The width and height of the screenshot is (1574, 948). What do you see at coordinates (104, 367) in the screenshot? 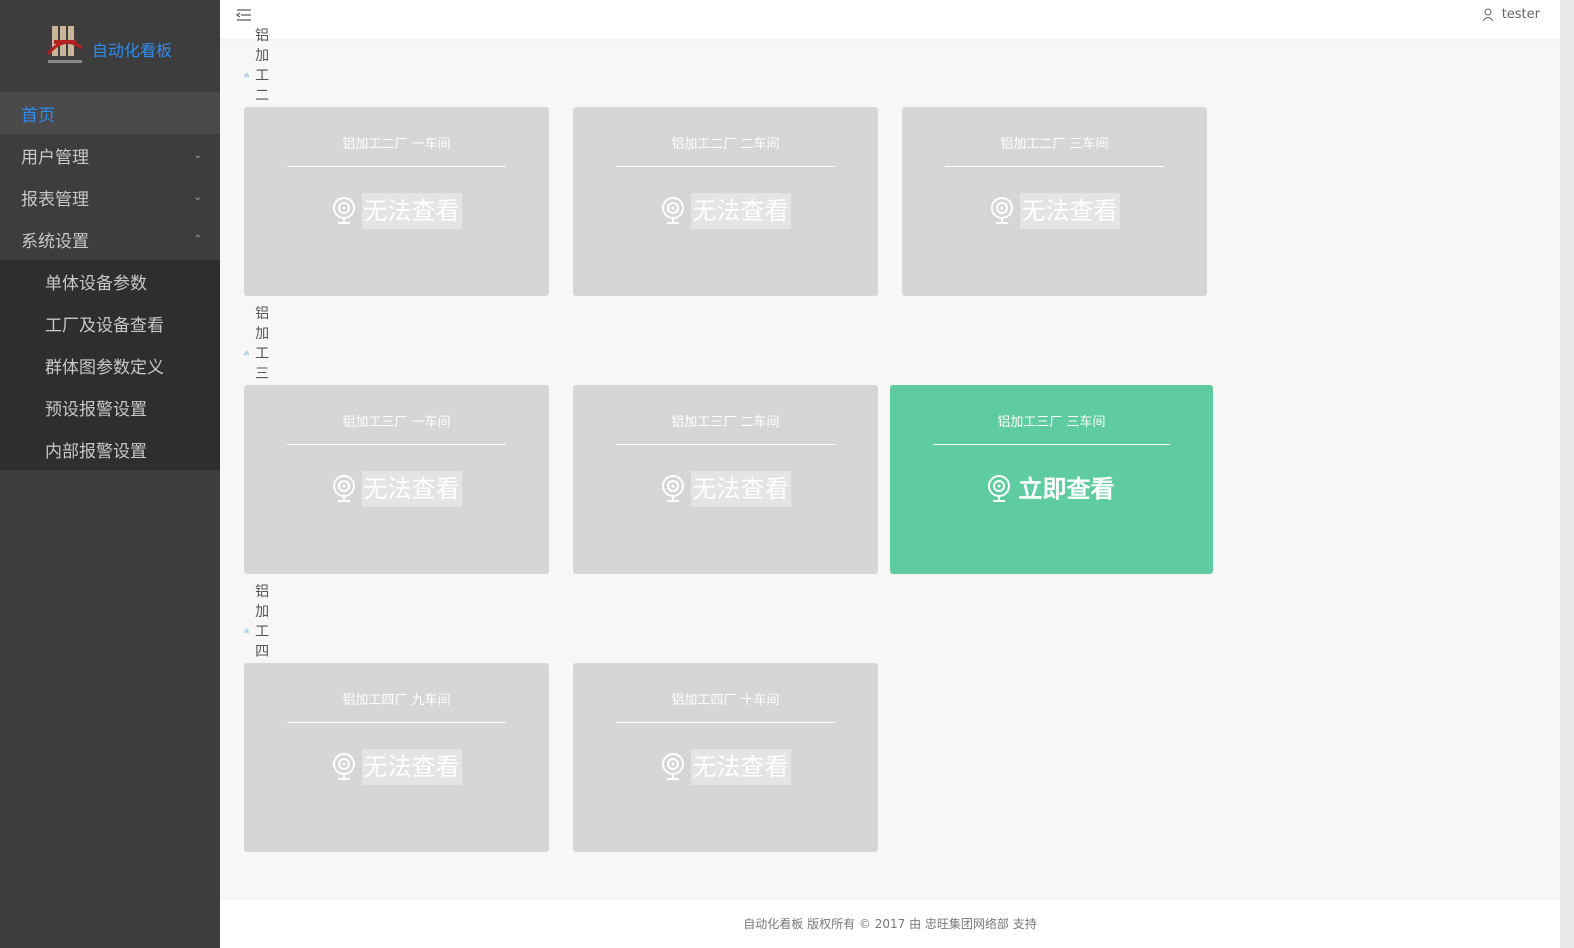
I see `submenu-item-label: 群体图参数定义` at bounding box center [104, 367].